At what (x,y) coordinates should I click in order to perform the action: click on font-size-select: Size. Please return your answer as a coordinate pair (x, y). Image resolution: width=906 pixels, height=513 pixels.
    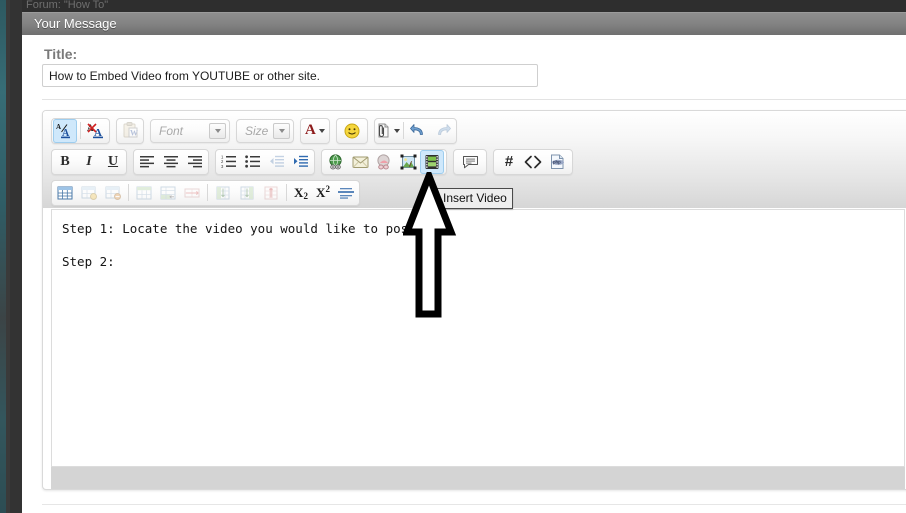
    Looking at the image, I should click on (265, 130).